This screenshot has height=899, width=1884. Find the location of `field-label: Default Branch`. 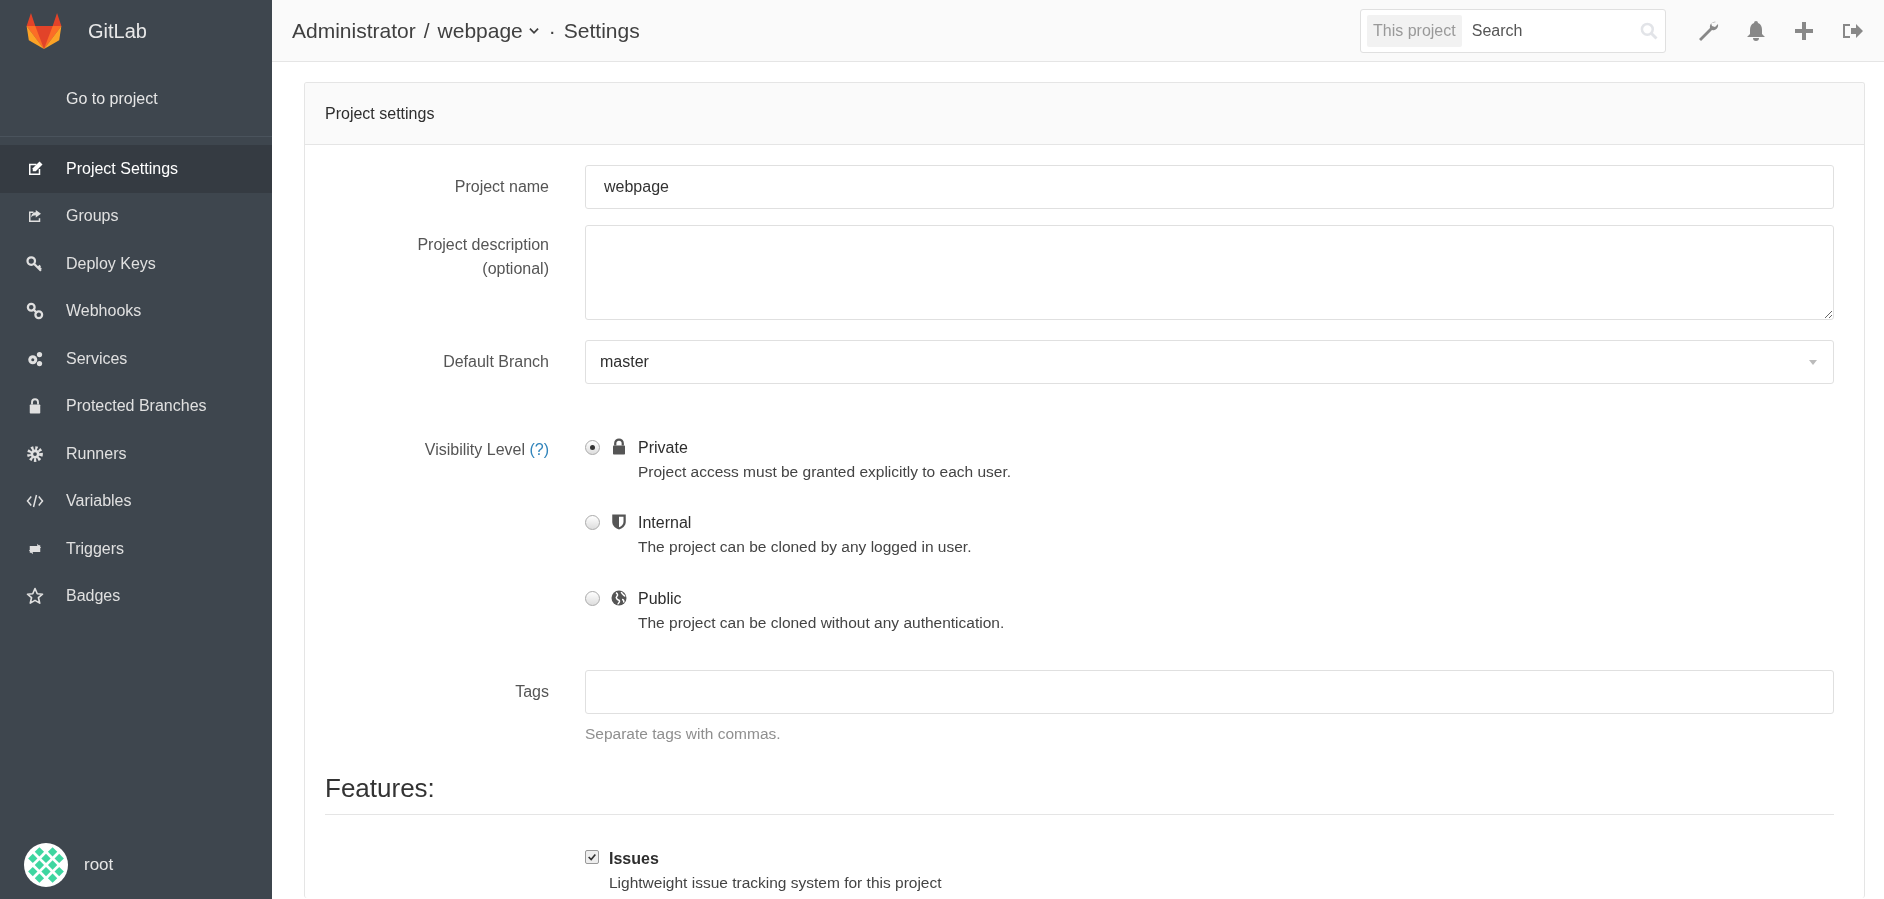

field-label: Default Branch is located at coordinates (496, 362).